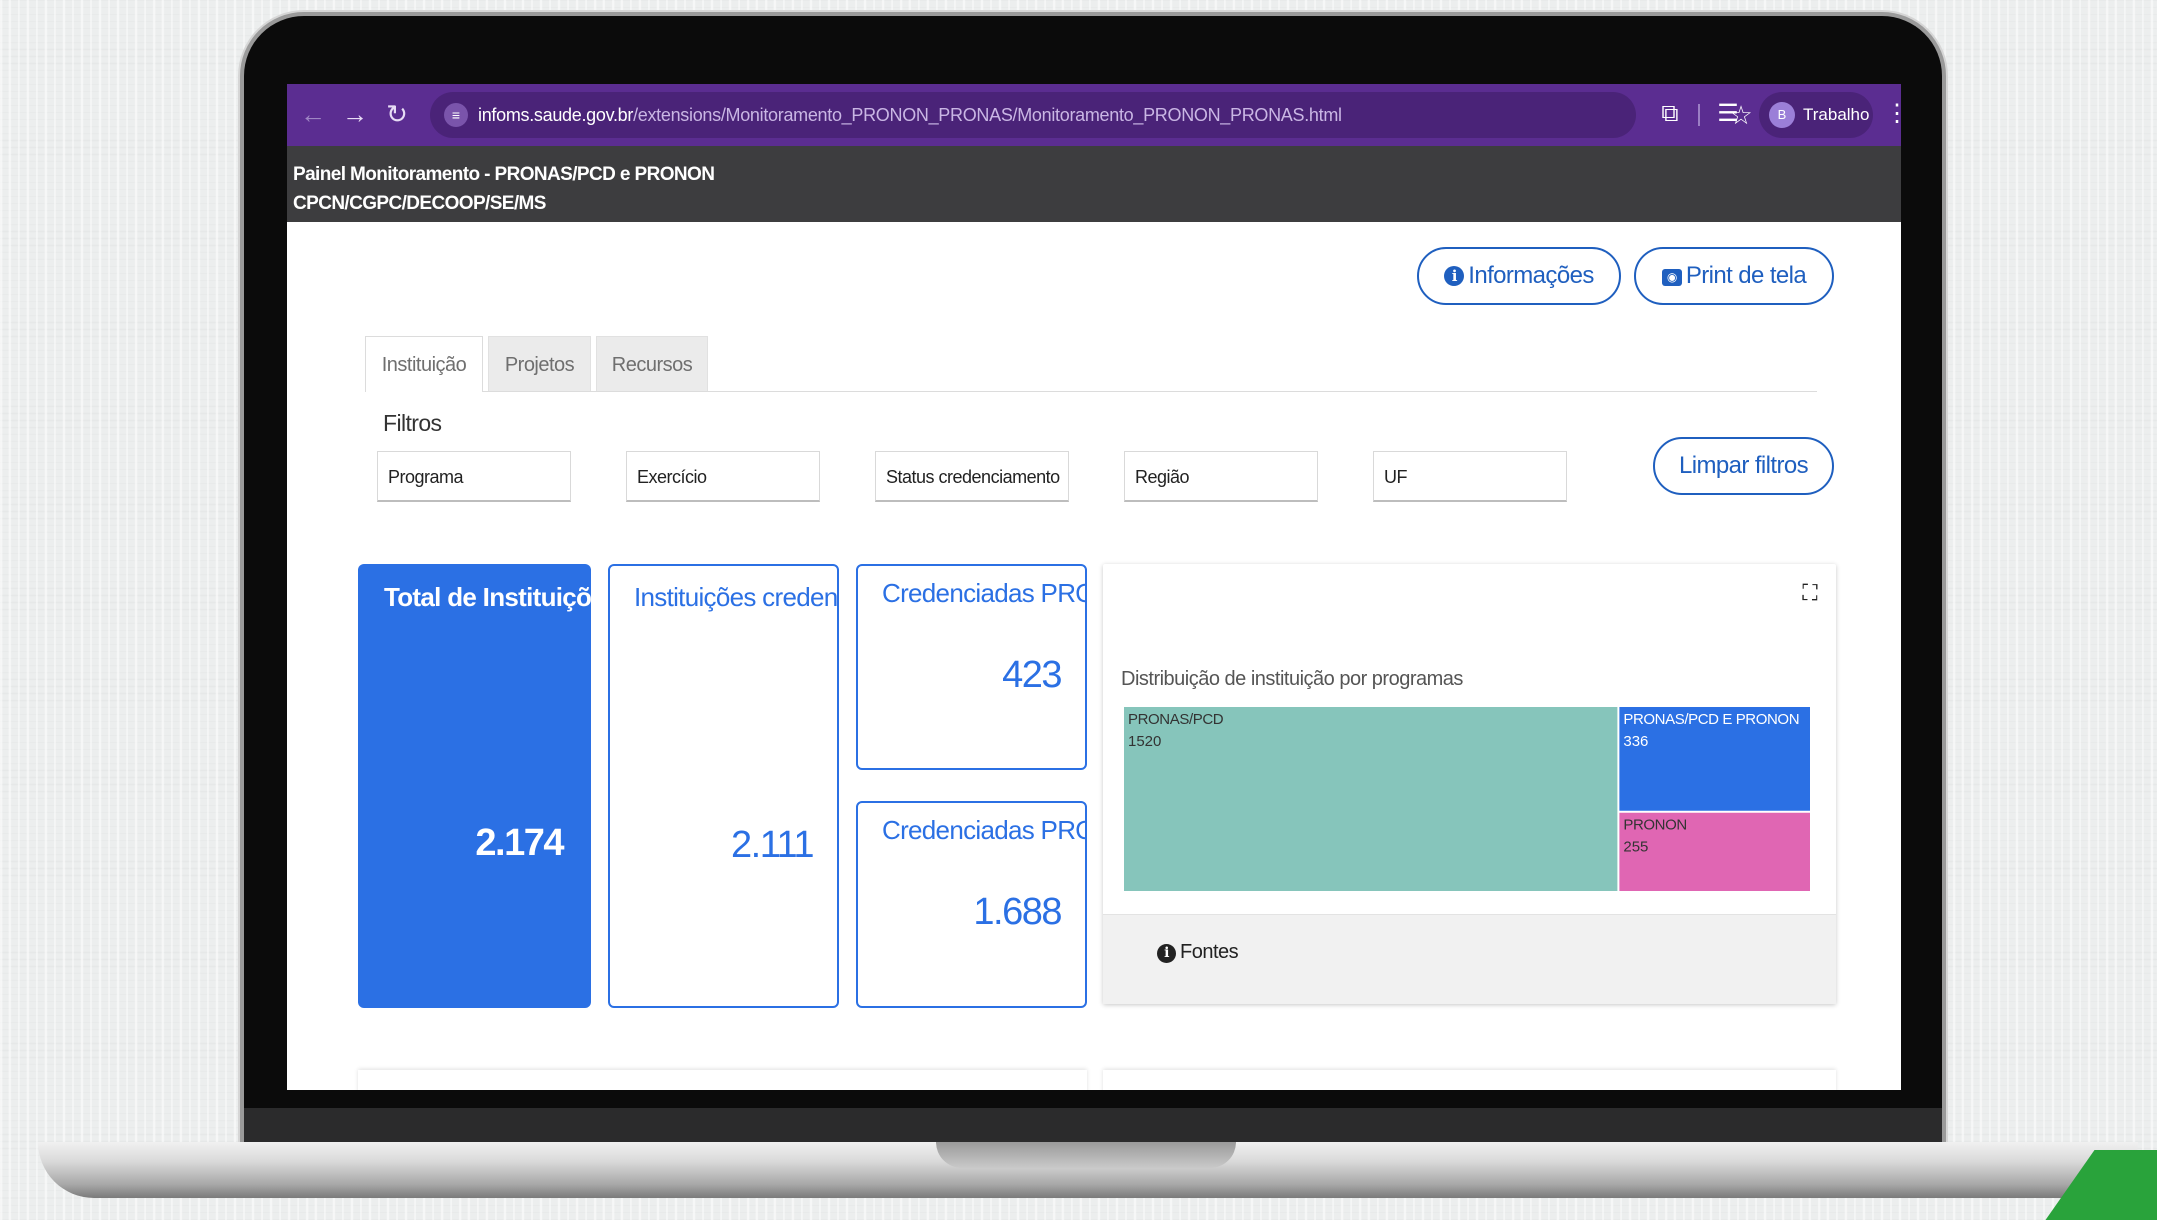  What do you see at coordinates (1635, 847) in the screenshot?
I see `treemap-value: 255` at bounding box center [1635, 847].